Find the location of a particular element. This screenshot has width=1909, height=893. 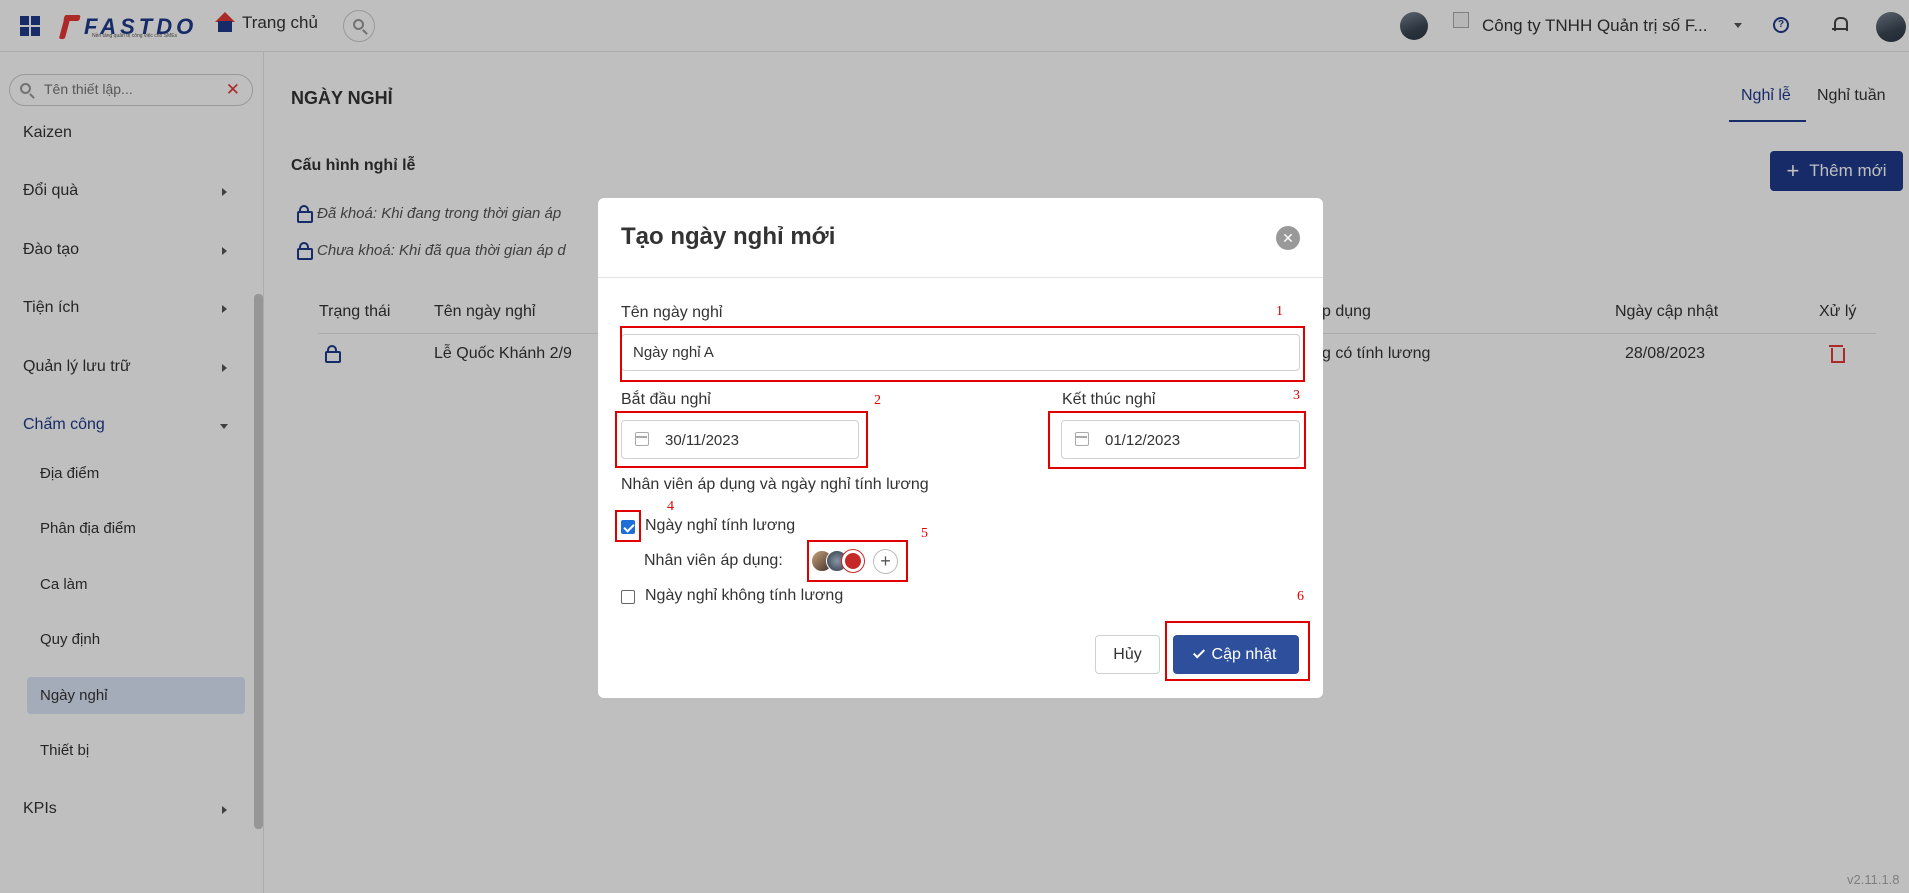

paid-holiday-label: Ngày nghỉ tính lương is located at coordinates (720, 526).